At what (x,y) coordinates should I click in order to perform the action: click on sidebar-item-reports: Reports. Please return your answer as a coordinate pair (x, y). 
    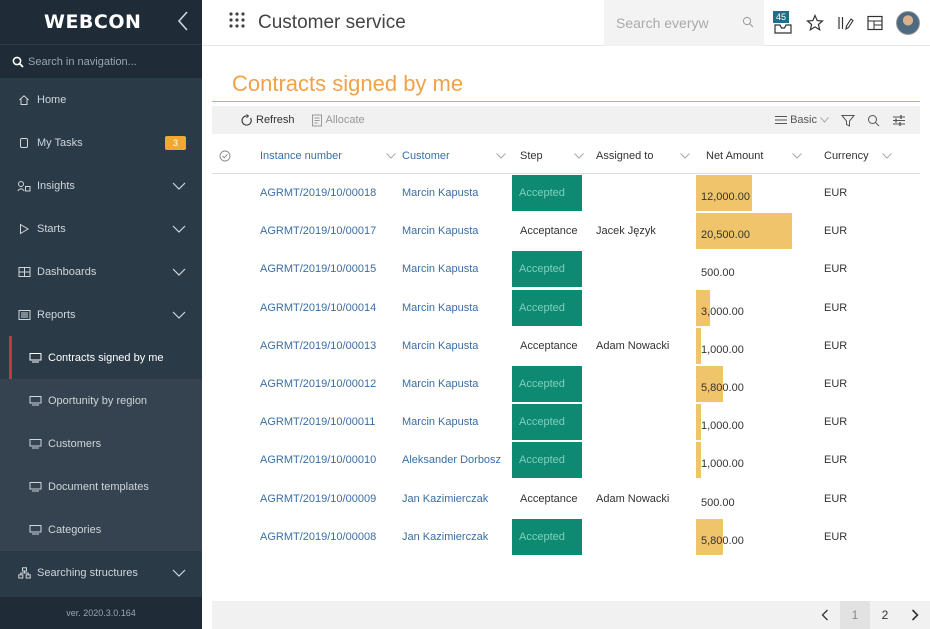
    Looking at the image, I should click on (101, 314).